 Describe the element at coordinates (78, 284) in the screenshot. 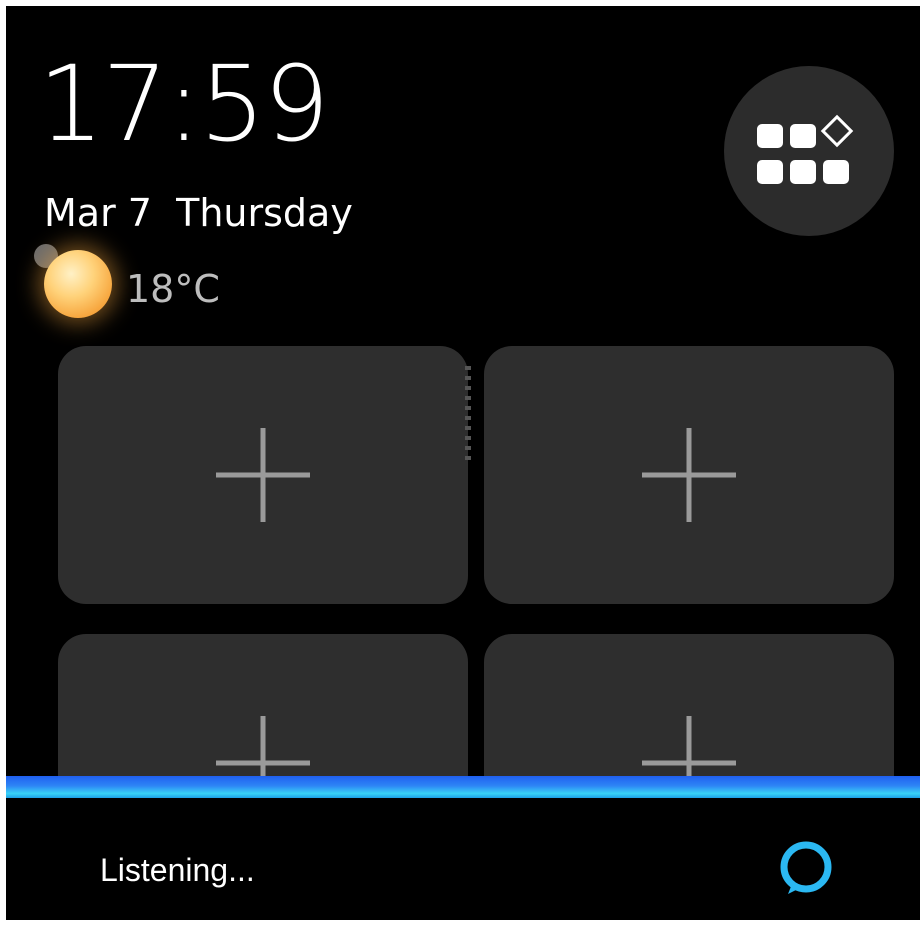

I see `sun-icon` at that location.